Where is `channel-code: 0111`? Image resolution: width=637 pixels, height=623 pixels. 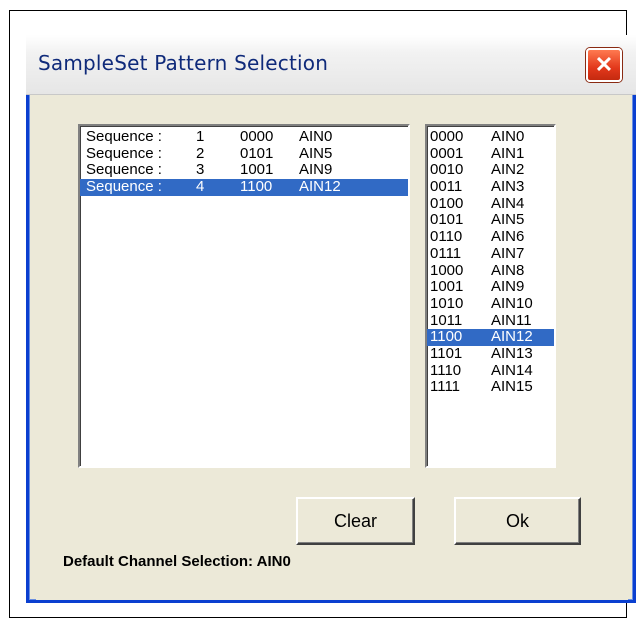 channel-code: 0111 is located at coordinates (446, 253).